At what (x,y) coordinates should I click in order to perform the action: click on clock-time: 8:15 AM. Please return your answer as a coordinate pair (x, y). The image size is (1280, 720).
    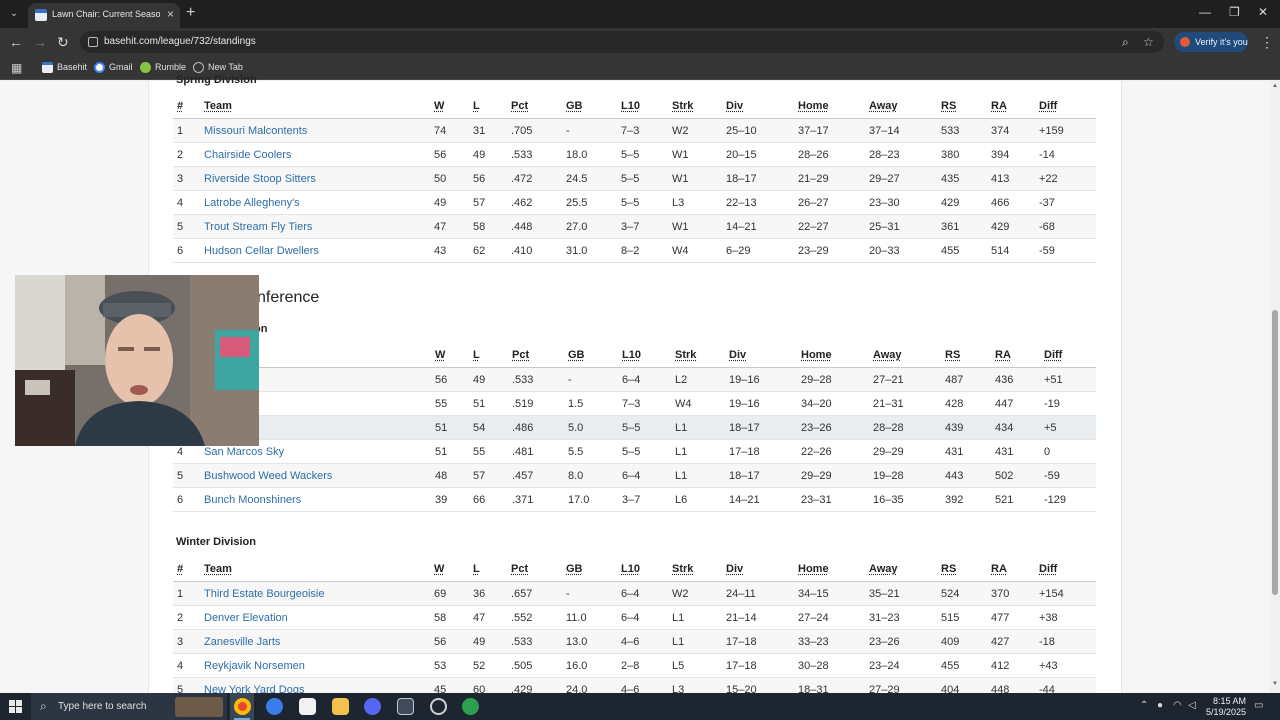
    Looking at the image, I should click on (1225, 701).